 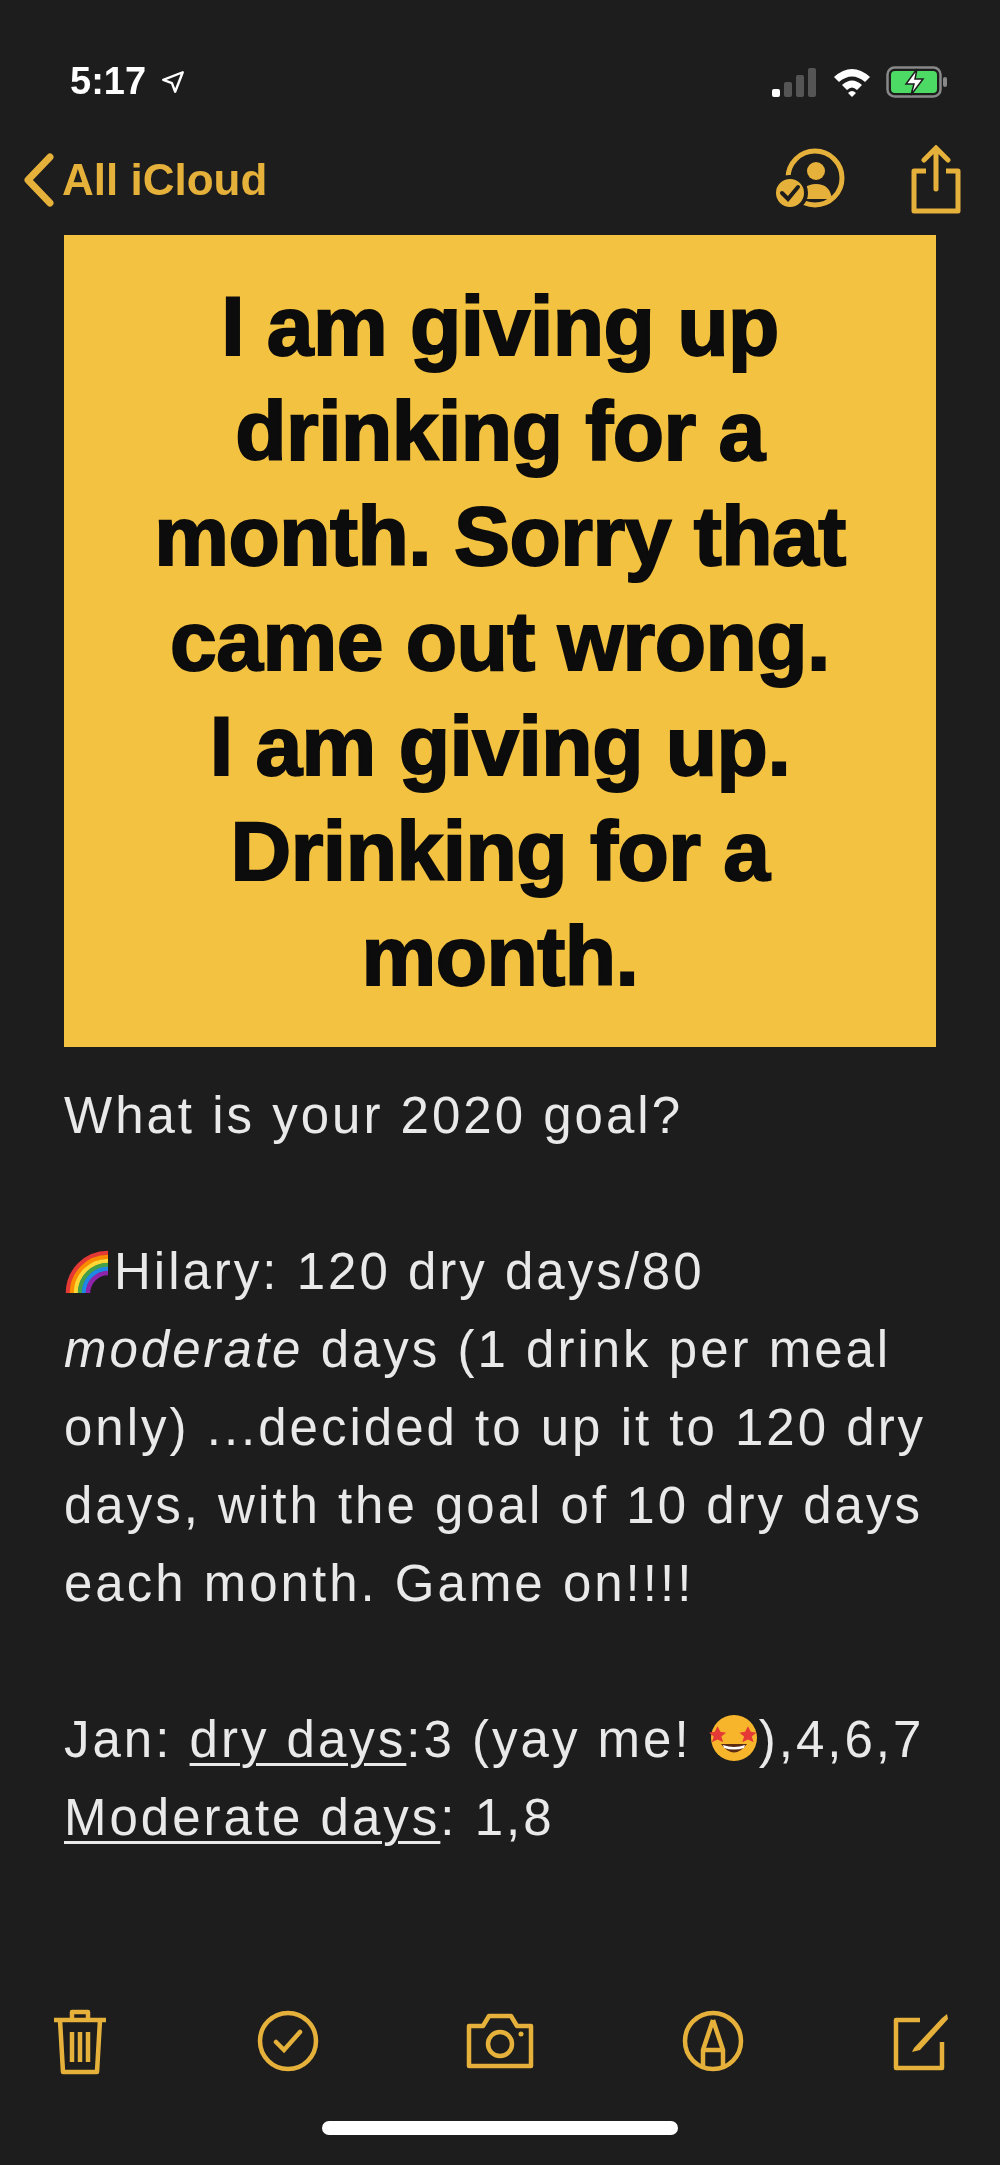 What do you see at coordinates (496, 1428) in the screenshot?
I see `note-paragraph: Hilary: 120 dry days/80 moderate days (1 drink per meal only) ...decided to up it to 120 dry days, with the goal of 10 dry days each month. Game on!!!!` at bounding box center [496, 1428].